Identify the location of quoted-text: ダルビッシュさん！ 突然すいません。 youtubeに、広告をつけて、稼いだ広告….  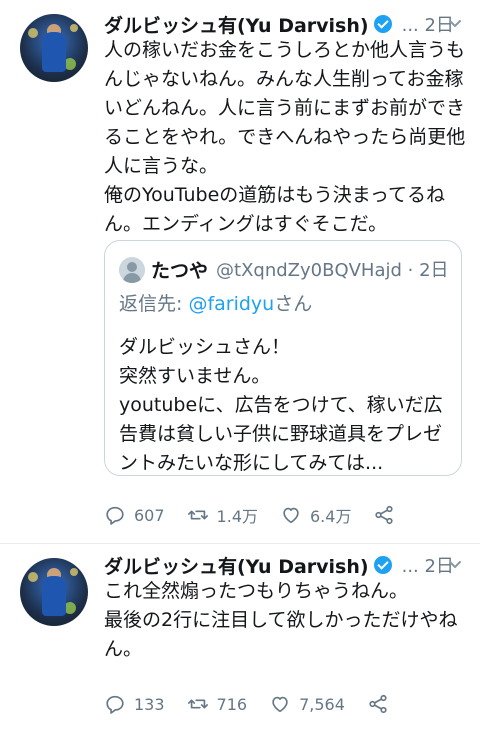
(281, 405).